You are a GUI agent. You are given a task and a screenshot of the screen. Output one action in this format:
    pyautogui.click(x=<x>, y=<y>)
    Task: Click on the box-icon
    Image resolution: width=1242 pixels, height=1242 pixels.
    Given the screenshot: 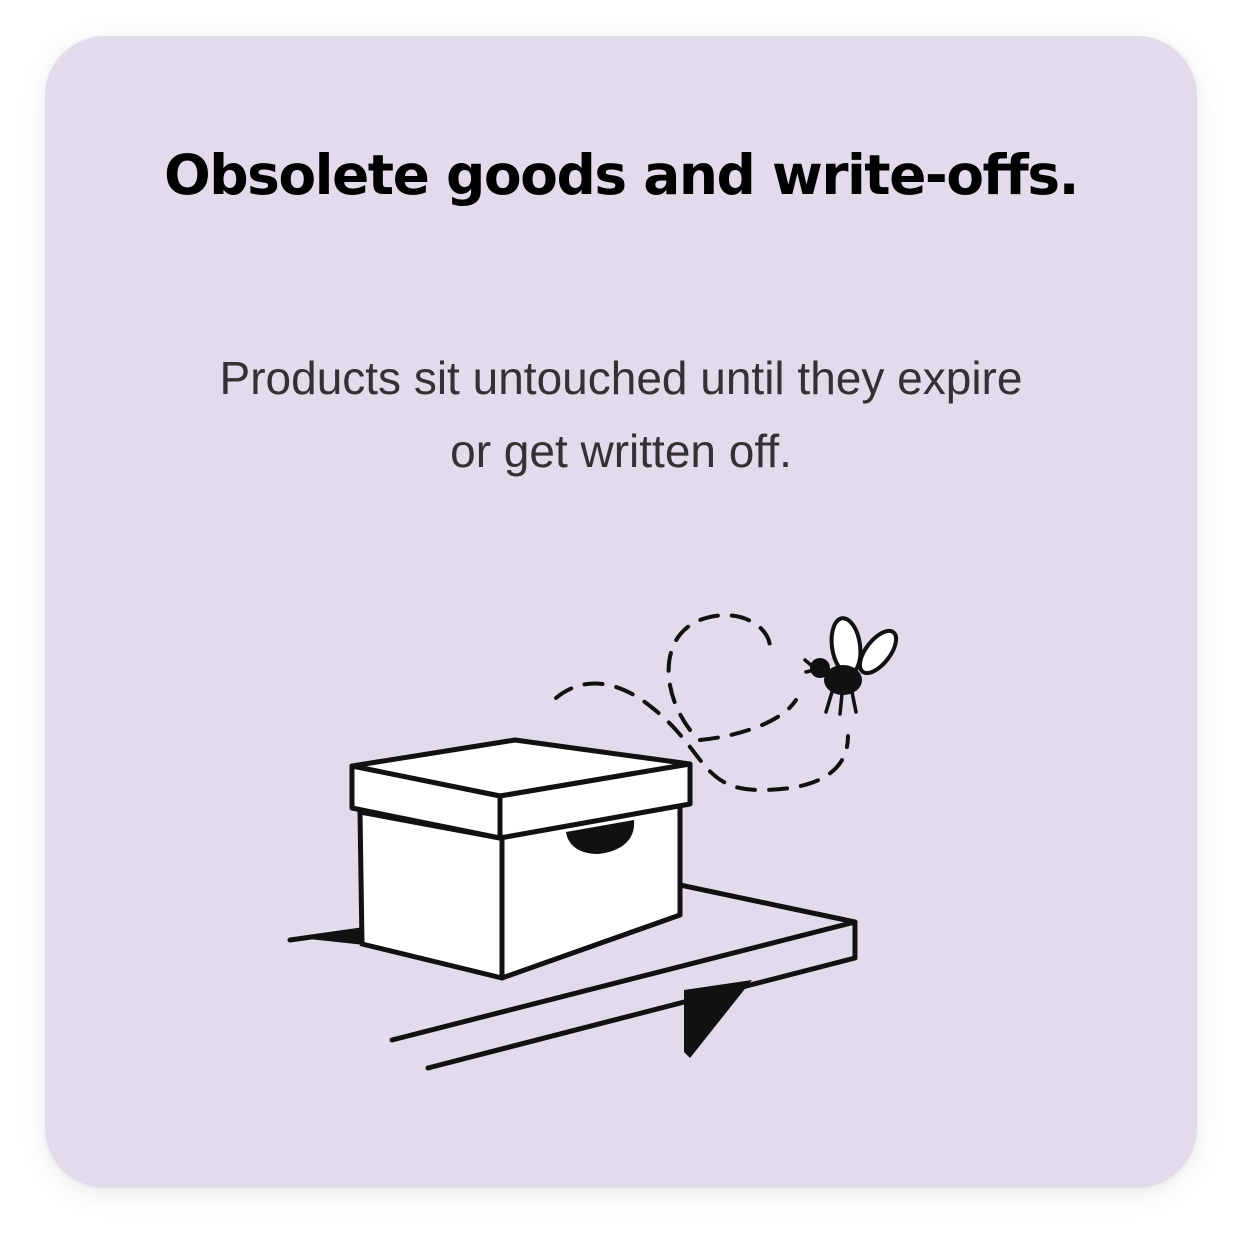 What is the action you would take?
    pyautogui.click(x=496, y=859)
    